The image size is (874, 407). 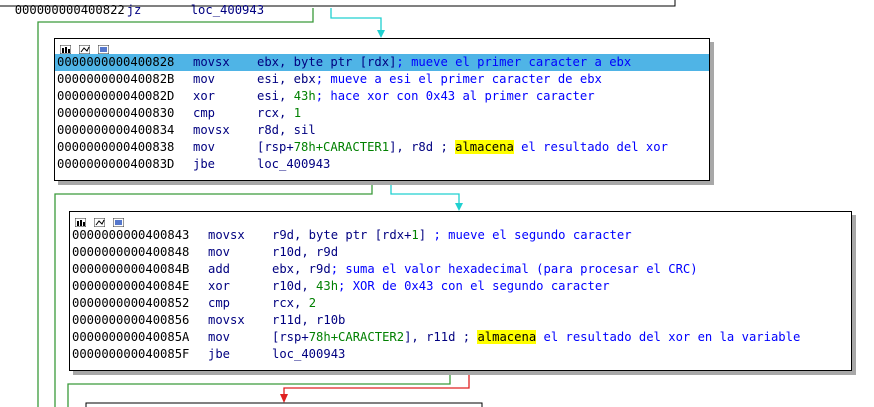 I want to click on instruction-comment: ; mueve el segundo caracter, so click(x=529, y=235).